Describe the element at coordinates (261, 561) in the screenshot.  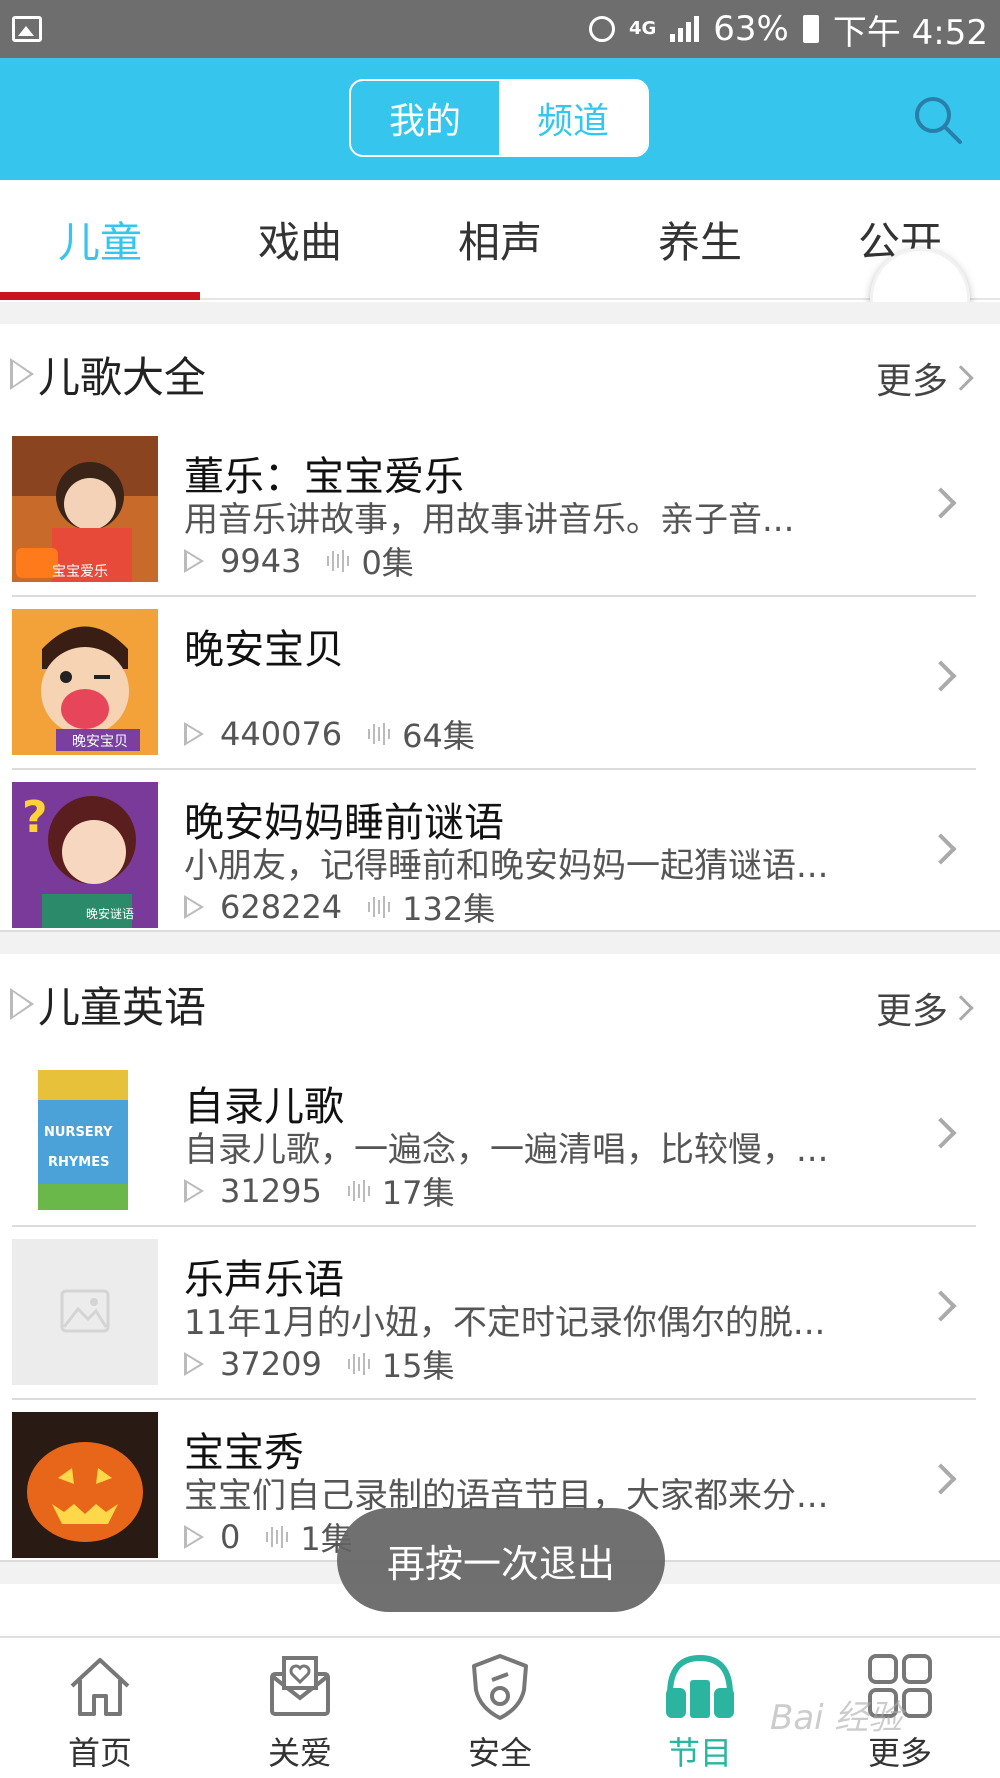
I see `play-count: 9943` at that location.